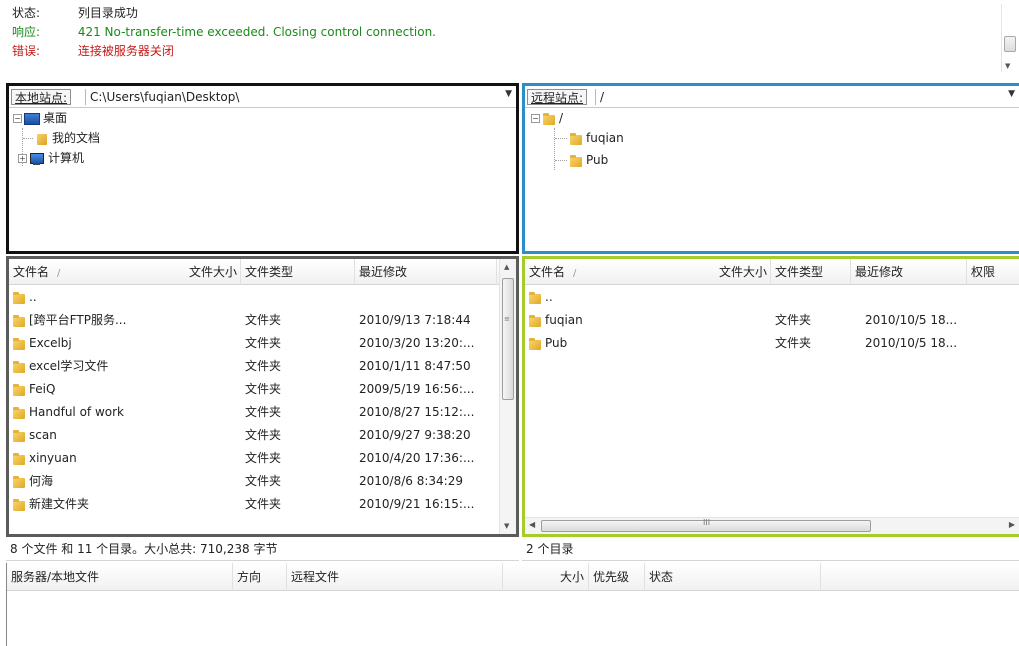 The image size is (1019, 646). I want to click on local-site-path-input: C:\Users\fuqian\Desktop\, so click(290, 97).